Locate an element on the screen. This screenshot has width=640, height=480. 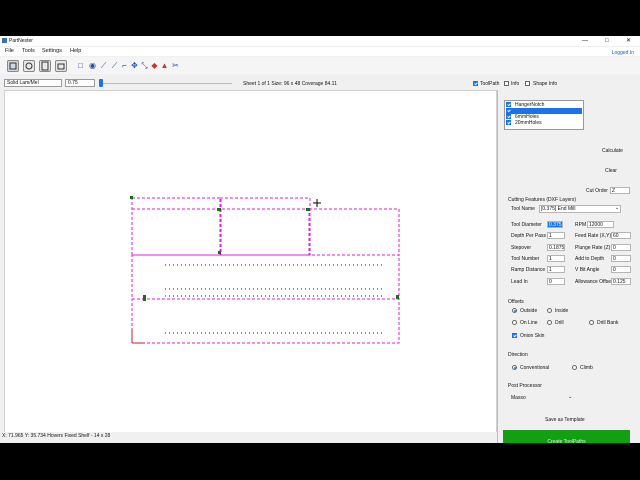
app-title: PartNester is located at coordinates (21, 41).